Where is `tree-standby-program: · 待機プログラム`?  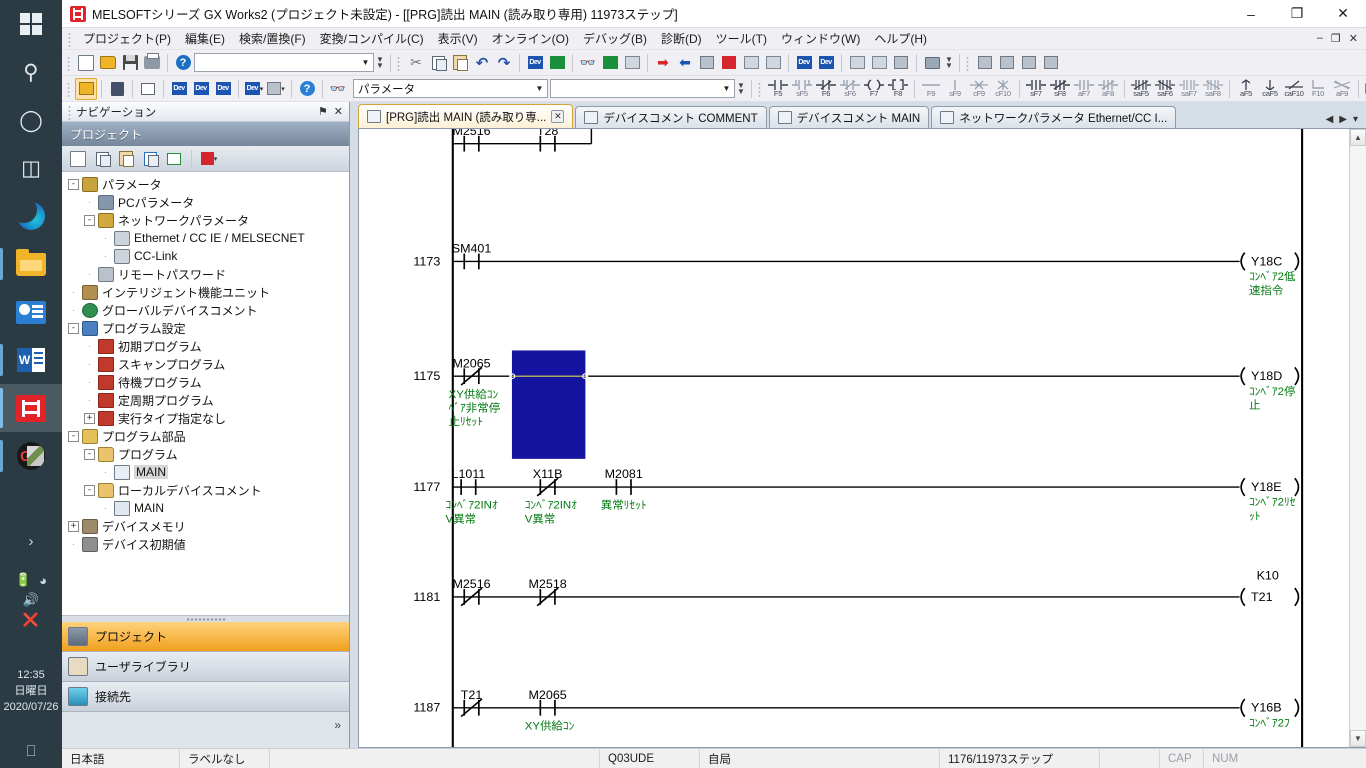 tree-standby-program: · 待機プログラム is located at coordinates (206, 382).